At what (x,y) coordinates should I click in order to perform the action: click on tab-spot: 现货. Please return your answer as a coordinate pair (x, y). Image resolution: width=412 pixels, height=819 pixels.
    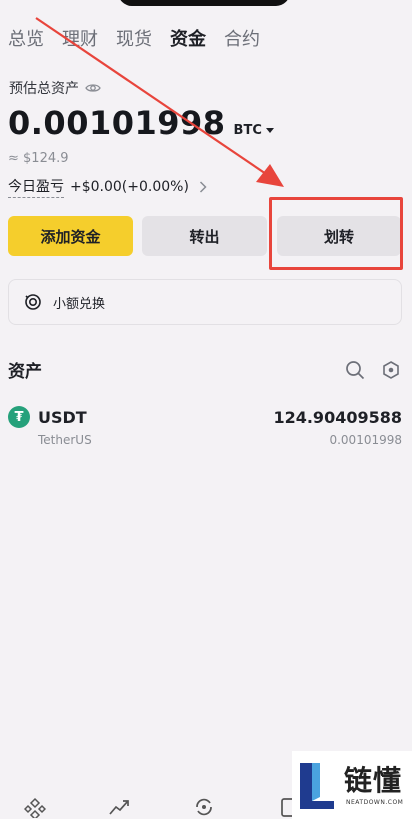
    Looking at the image, I should click on (134, 38).